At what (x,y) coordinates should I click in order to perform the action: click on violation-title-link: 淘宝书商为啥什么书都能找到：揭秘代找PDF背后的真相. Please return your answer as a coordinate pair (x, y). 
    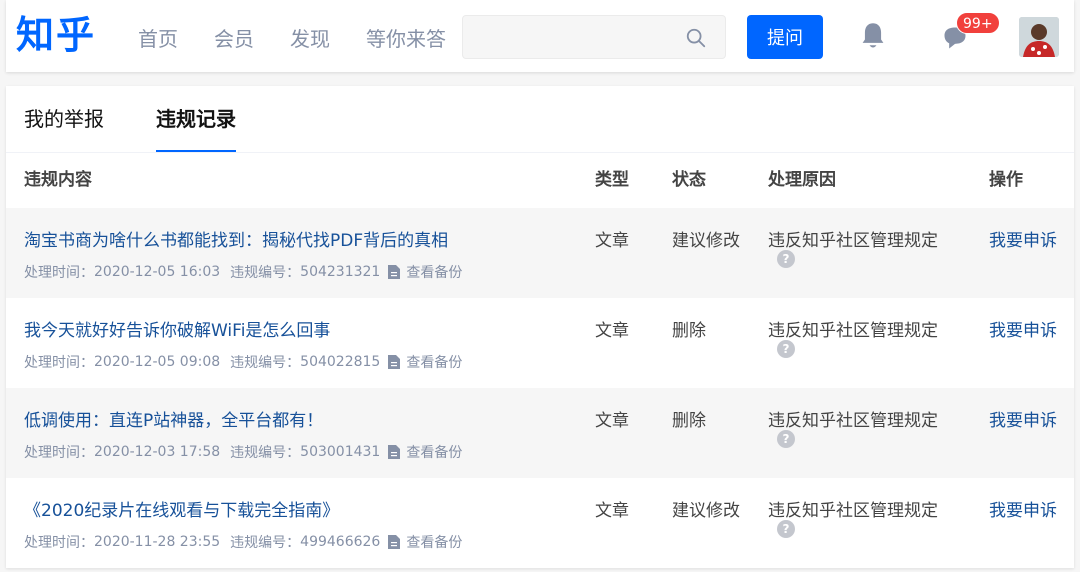
    Looking at the image, I should click on (236, 238).